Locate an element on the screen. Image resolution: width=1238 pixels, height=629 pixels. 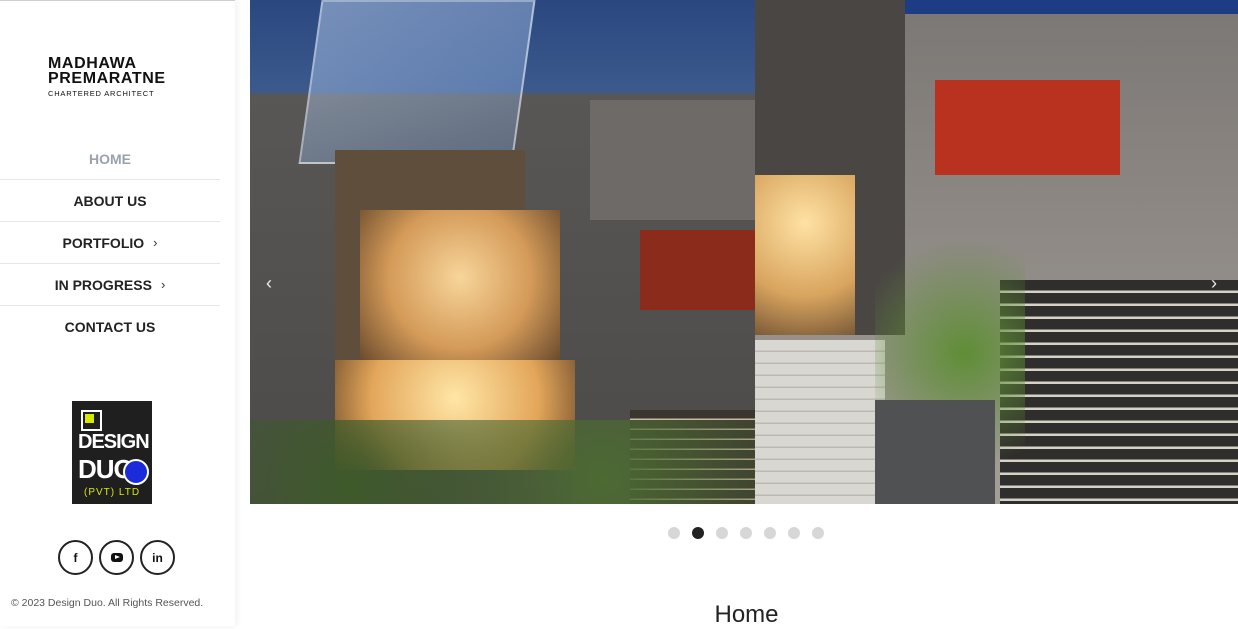
glass-roof is located at coordinates (417, 82).